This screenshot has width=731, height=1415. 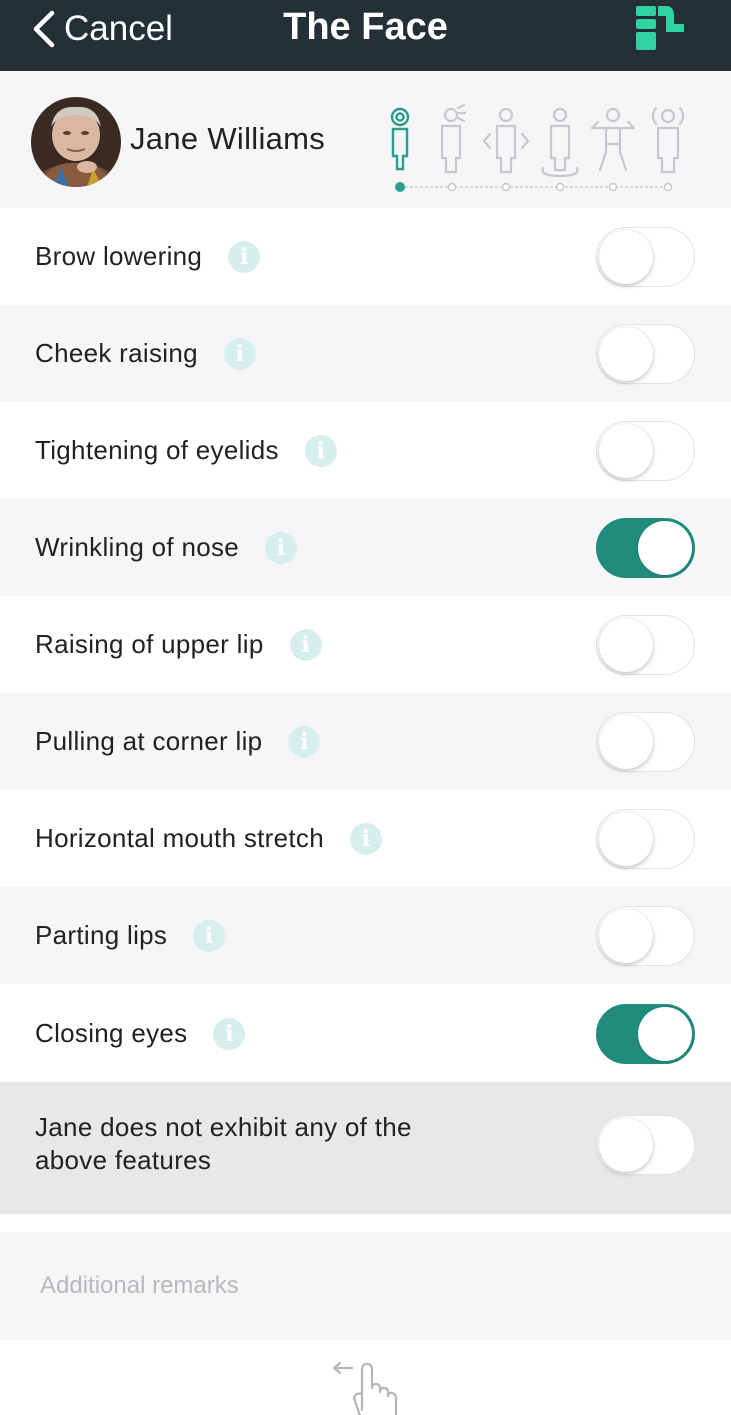 I want to click on remarks-section, so click(x=365, y=1286).